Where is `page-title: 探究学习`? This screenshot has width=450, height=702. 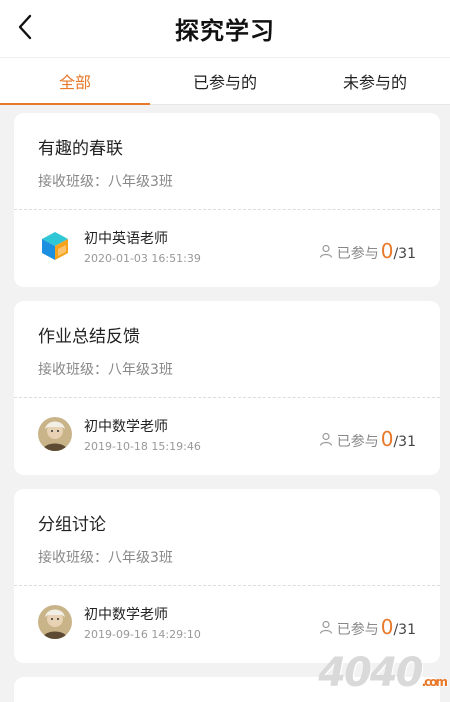 page-title: 探究学习 is located at coordinates (225, 31).